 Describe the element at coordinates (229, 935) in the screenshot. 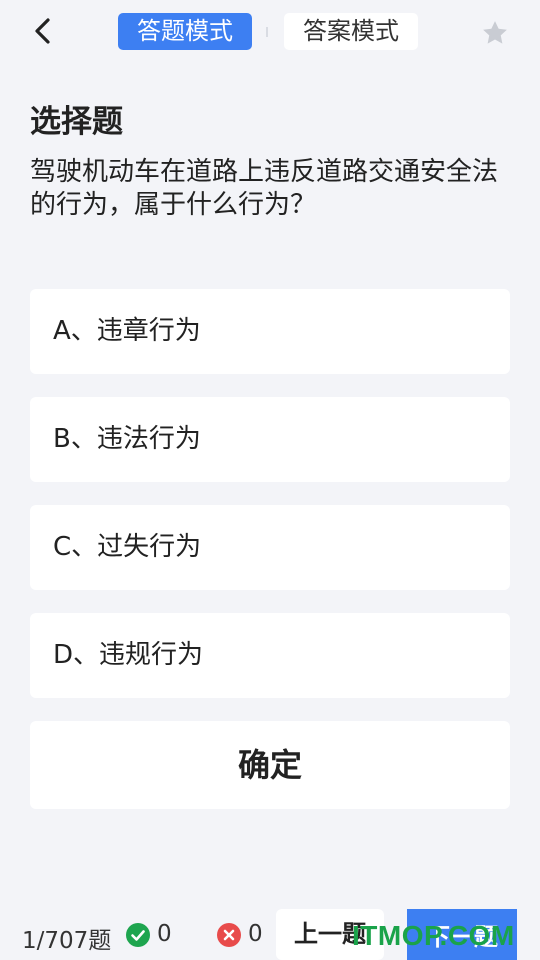

I see `wrong-cross-icon` at that location.